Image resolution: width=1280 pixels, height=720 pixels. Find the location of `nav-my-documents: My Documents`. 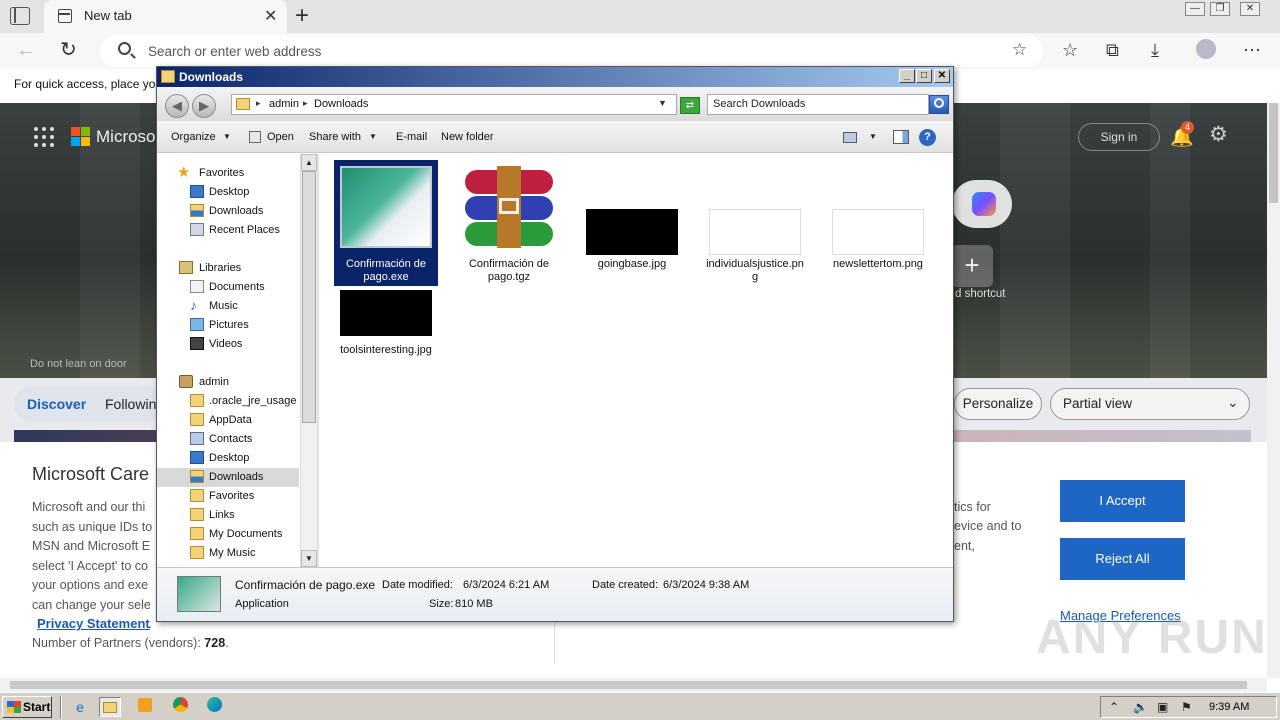

nav-my-documents: My Documents is located at coordinates (228, 534).